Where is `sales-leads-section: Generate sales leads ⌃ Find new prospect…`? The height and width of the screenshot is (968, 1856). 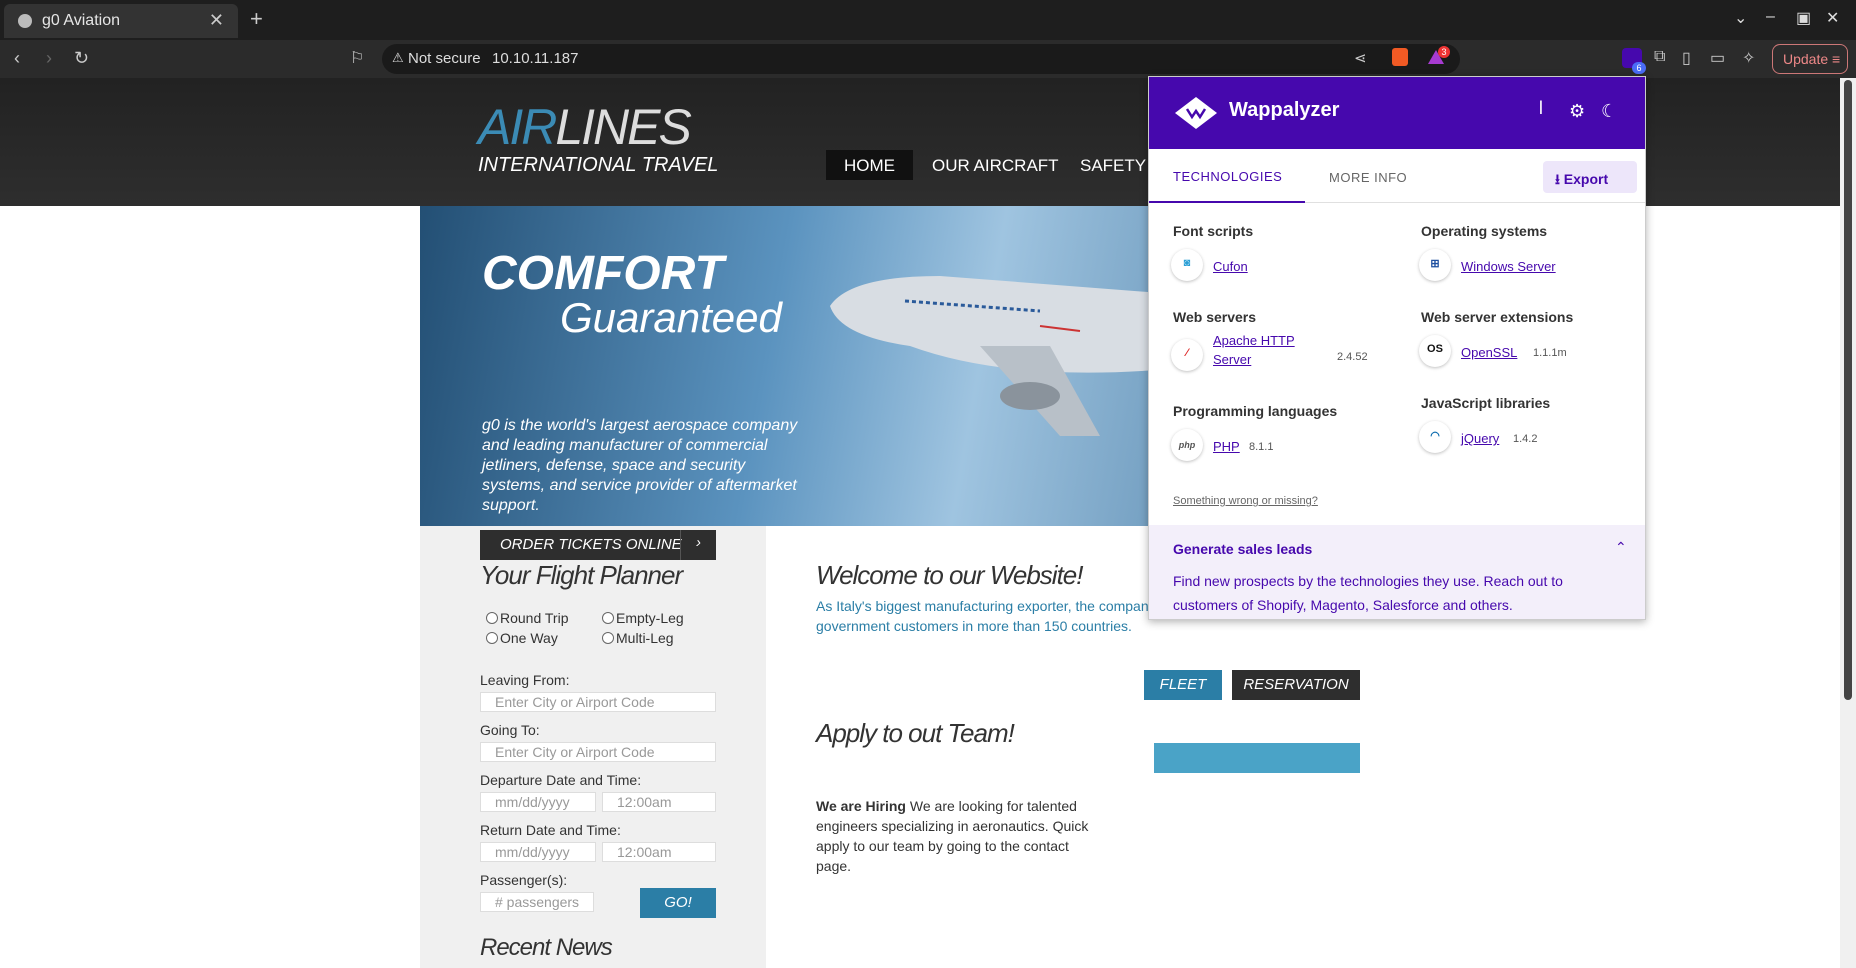 sales-leads-section: Generate sales leads ⌃ Find new prospect… is located at coordinates (1397, 572).